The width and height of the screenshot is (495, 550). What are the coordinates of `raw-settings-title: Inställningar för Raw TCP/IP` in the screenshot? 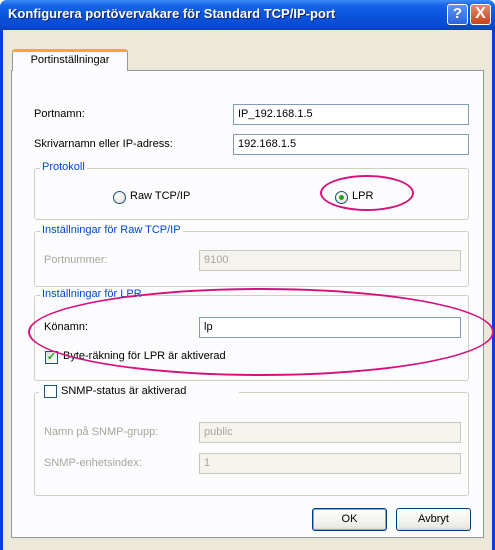 It's located at (111, 230).